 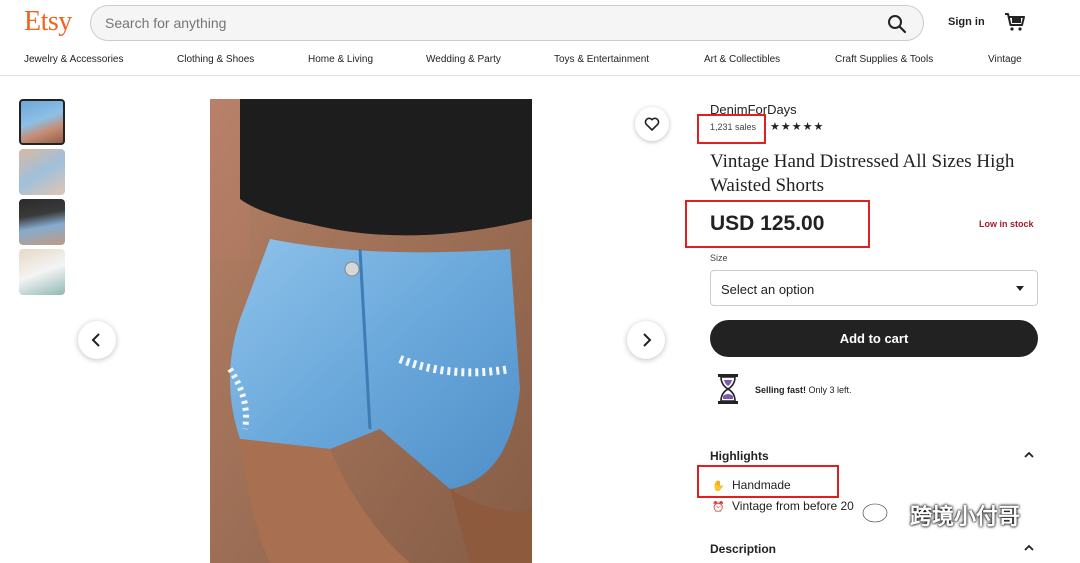 I want to click on alarm-clock-icon: ⏰, so click(x=718, y=507).